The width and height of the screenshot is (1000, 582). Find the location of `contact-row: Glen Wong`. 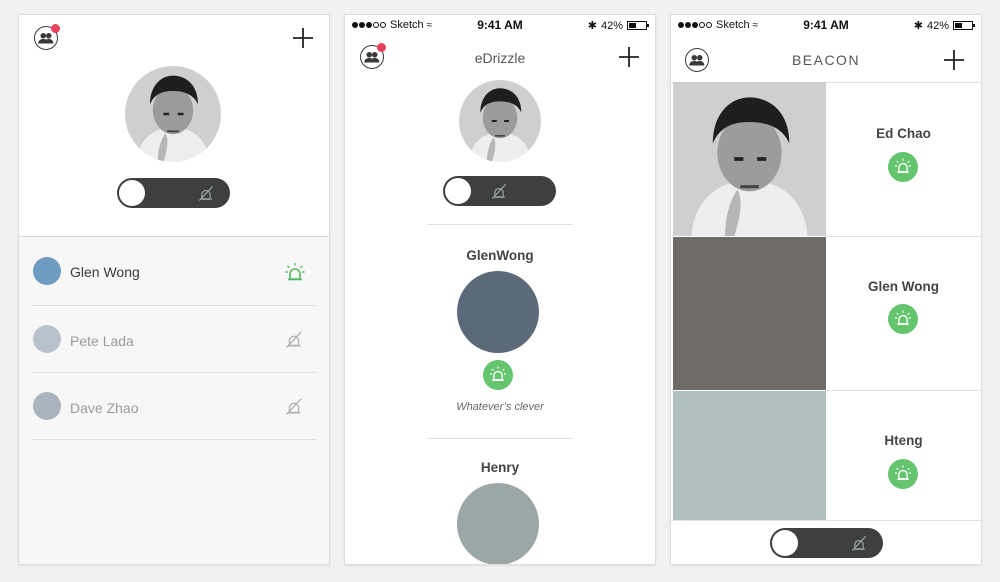

contact-row: Glen Wong is located at coordinates (173, 271).